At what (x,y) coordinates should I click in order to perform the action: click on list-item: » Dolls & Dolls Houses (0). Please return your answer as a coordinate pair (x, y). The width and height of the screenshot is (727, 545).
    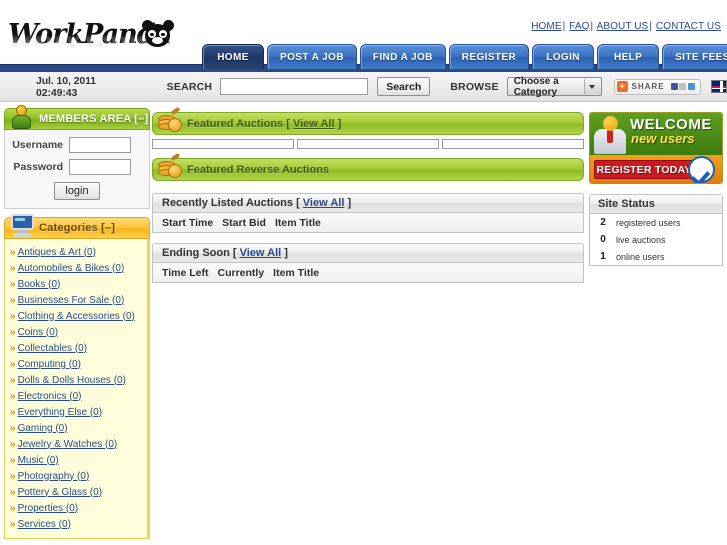
    Looking at the image, I should click on (76, 380).